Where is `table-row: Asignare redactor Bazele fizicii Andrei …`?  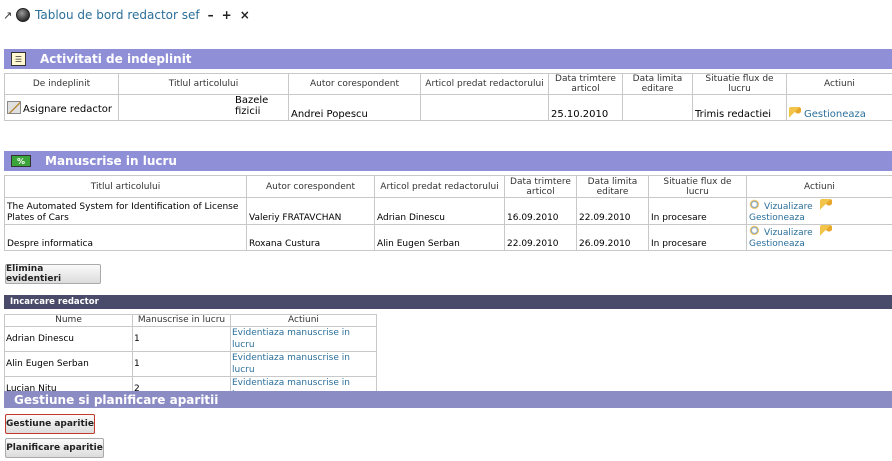
table-row: Asignare redactor Bazele fizicii Andrei … is located at coordinates (448, 107).